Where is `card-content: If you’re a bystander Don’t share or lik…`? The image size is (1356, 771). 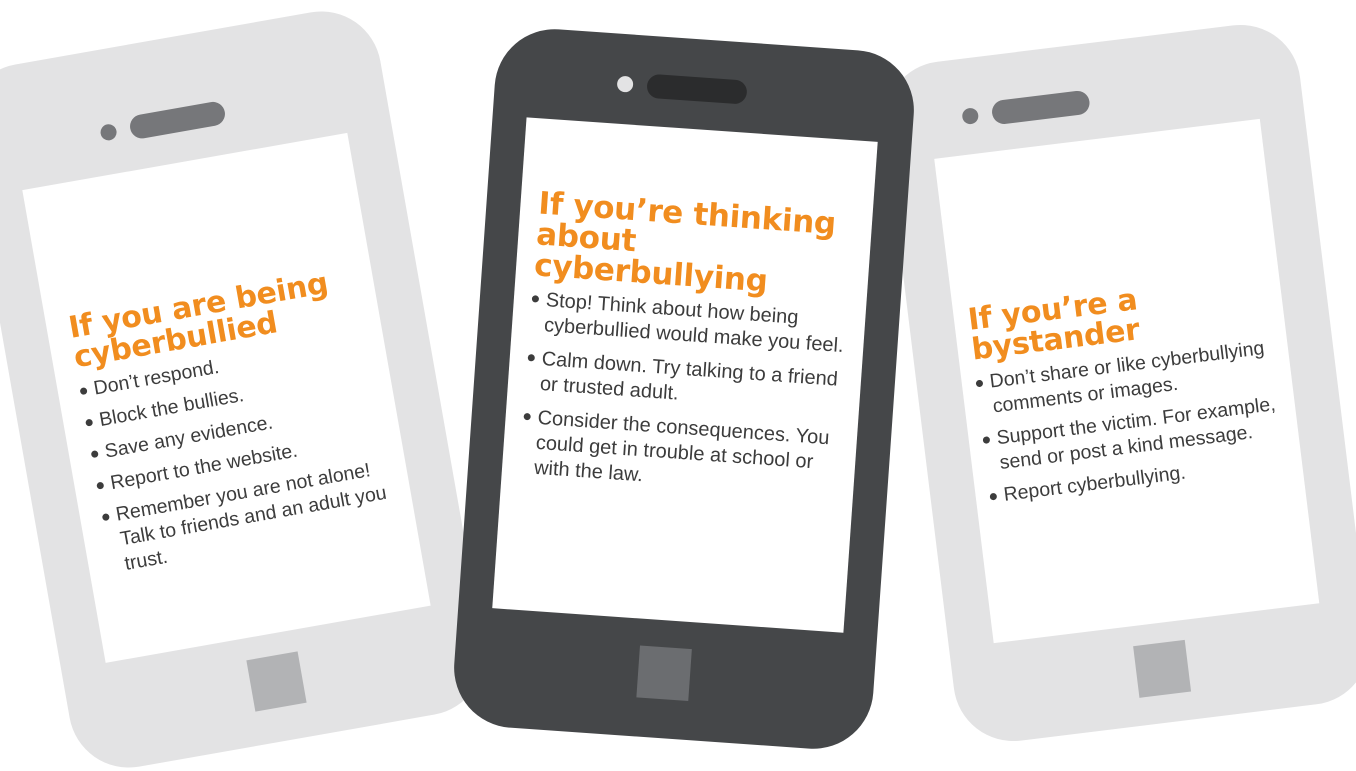
card-content: If you’re a bystander Don’t share or lik… is located at coordinates (1133, 392).